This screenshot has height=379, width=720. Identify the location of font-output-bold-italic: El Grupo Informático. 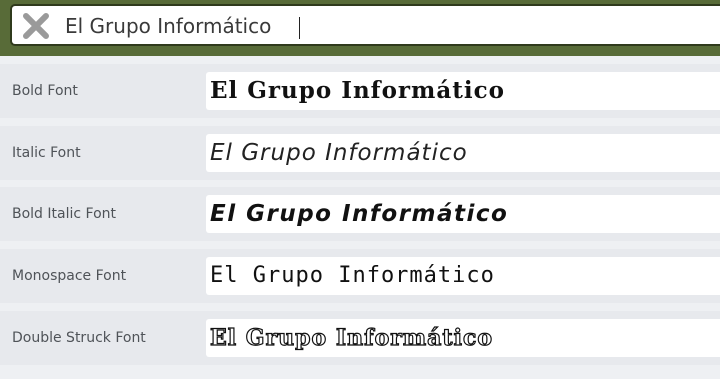
(463, 214).